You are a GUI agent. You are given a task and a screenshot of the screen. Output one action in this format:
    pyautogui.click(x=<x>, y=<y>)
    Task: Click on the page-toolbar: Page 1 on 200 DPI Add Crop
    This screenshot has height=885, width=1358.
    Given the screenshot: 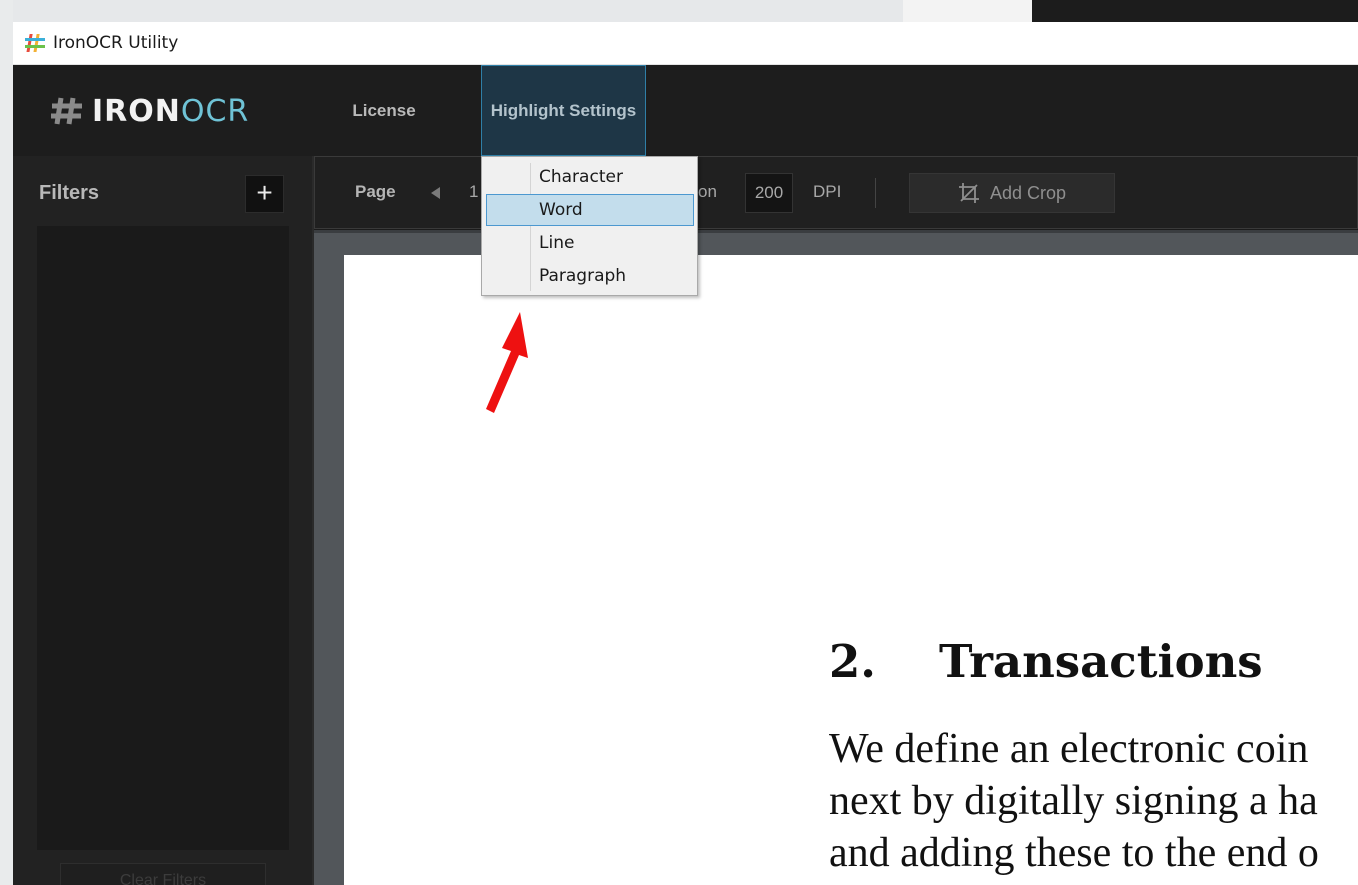 What is the action you would take?
    pyautogui.click(x=836, y=192)
    